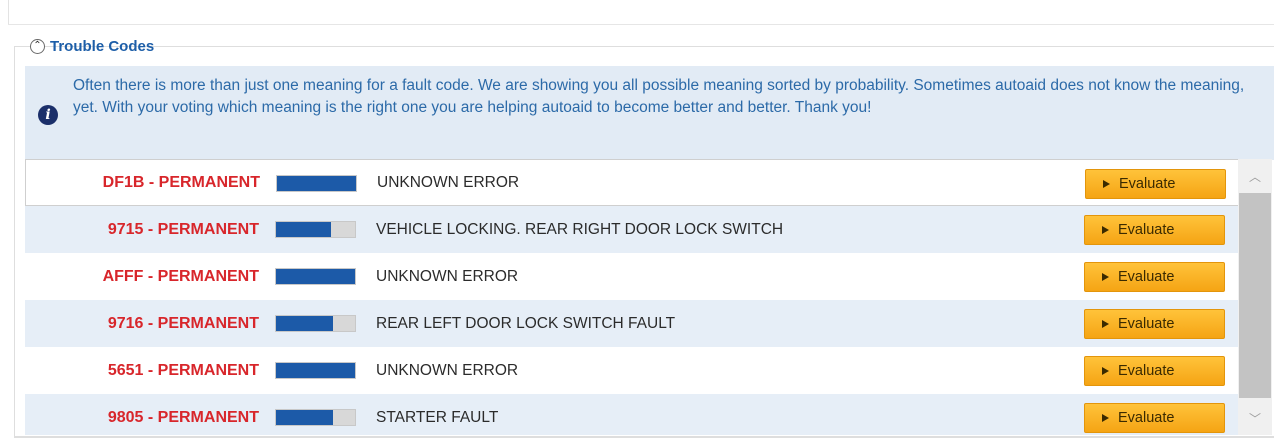 This screenshot has width=1274, height=441. I want to click on fault-meaning: REAR LEFT DOOR LOCK SWITCH FAULT, so click(526, 323).